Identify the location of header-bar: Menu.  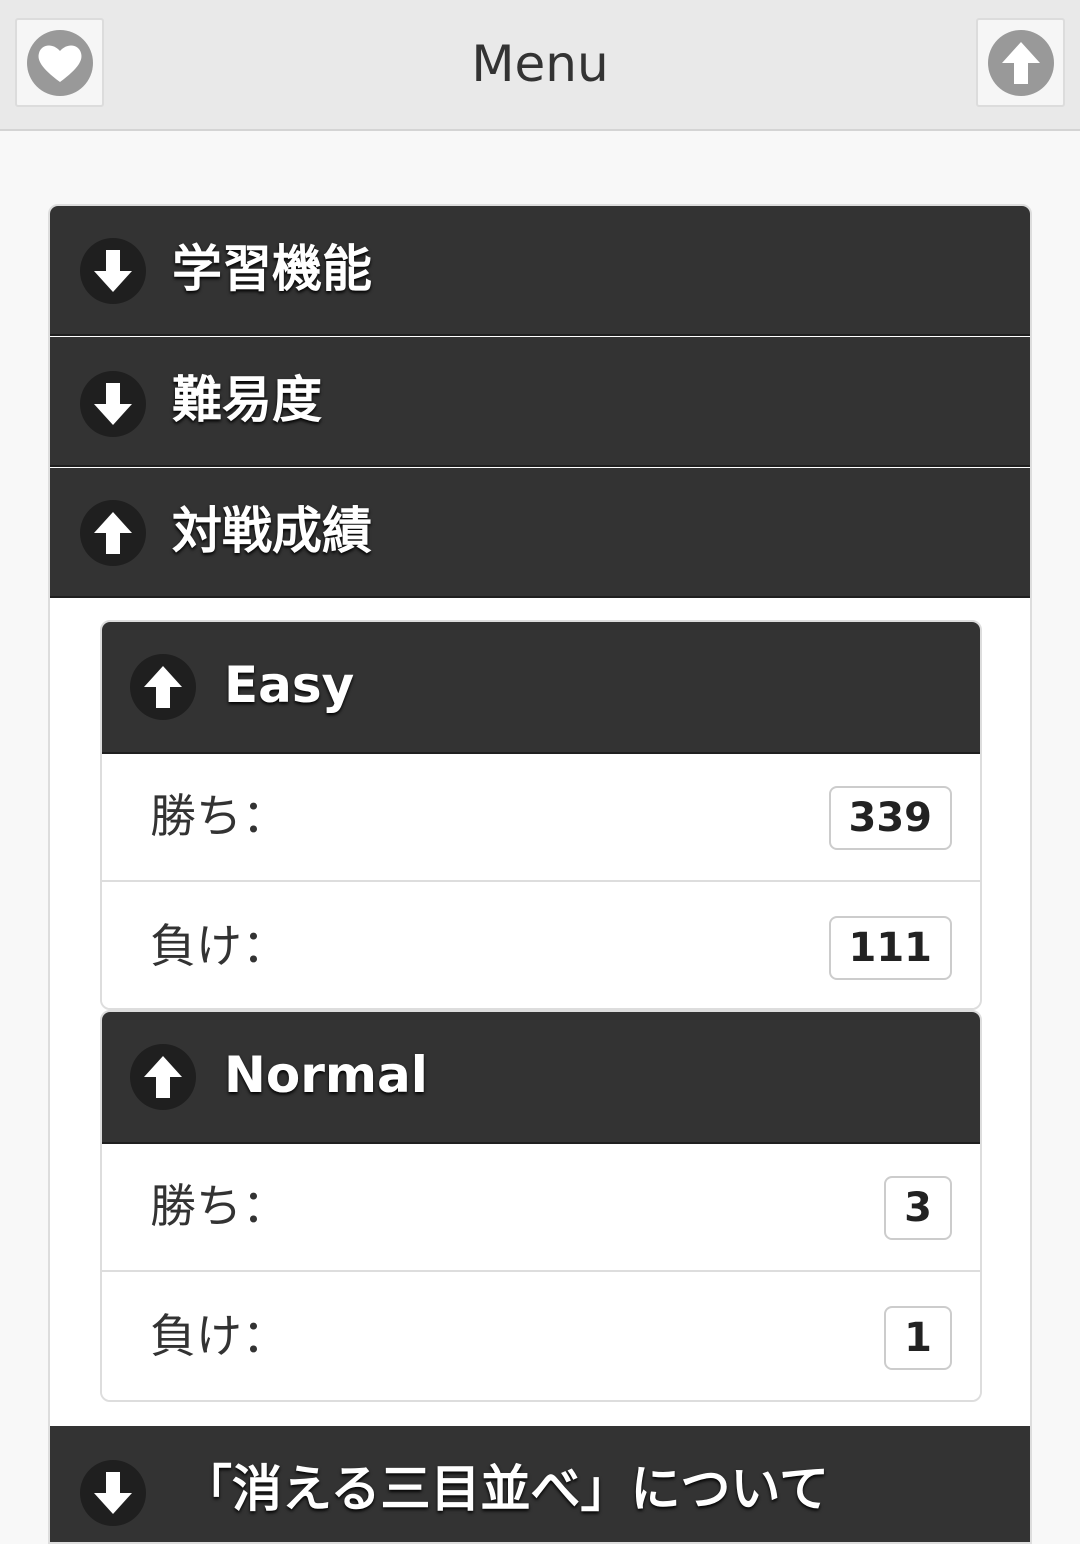
(540, 65).